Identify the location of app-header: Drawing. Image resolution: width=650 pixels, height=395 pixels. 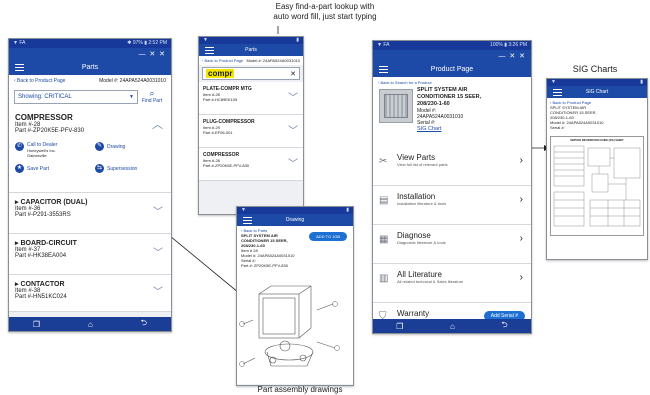
(295, 220).